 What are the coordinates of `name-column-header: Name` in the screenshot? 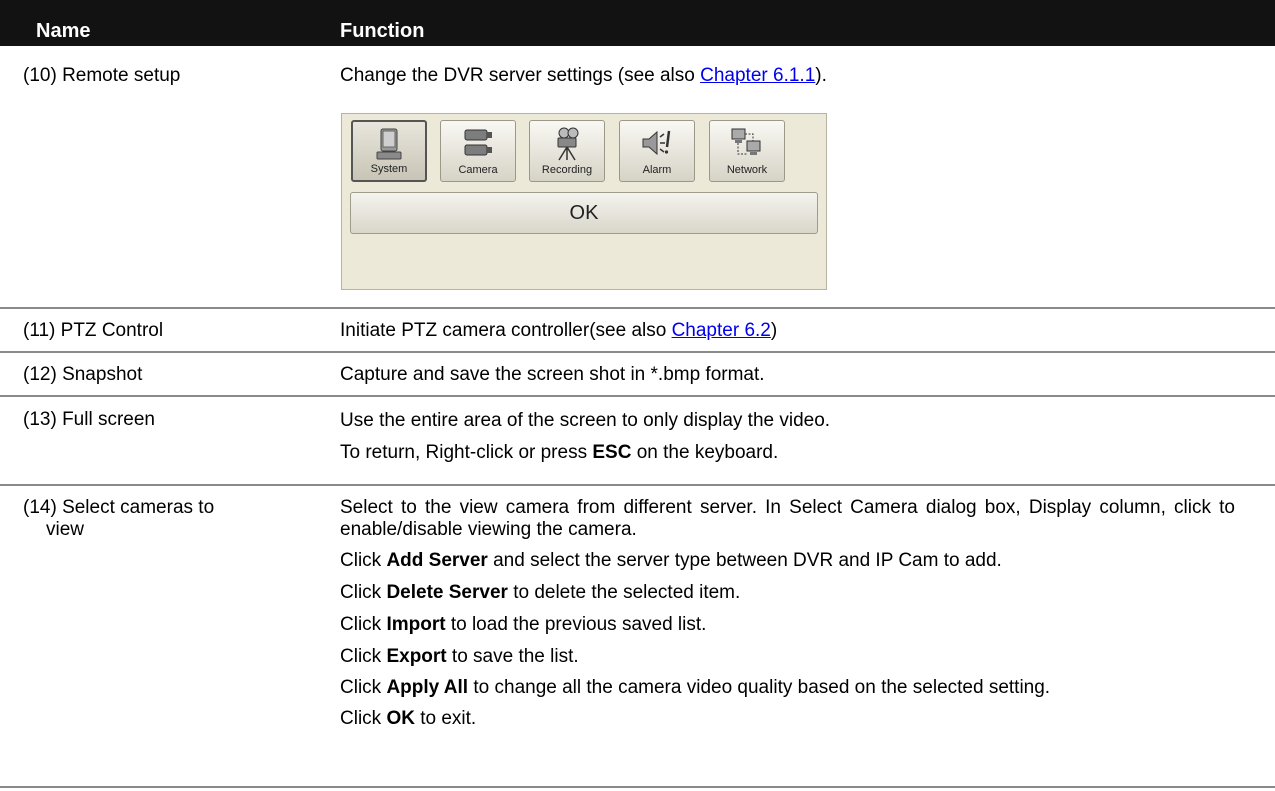 It's located at (63, 31).